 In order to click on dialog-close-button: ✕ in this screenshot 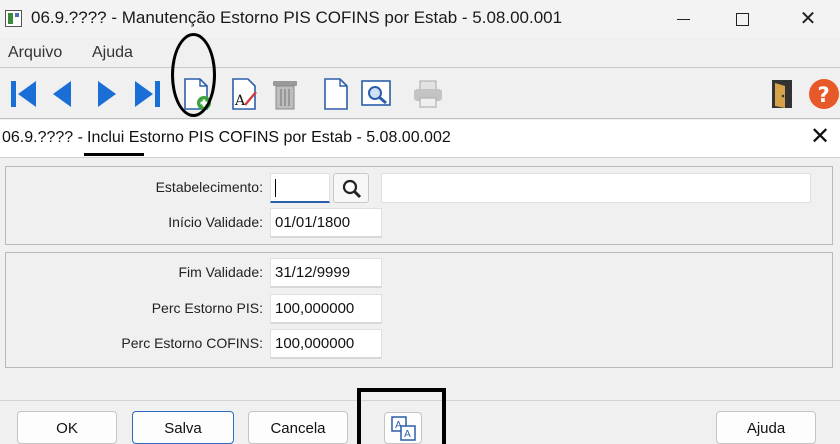, I will do `click(820, 137)`.